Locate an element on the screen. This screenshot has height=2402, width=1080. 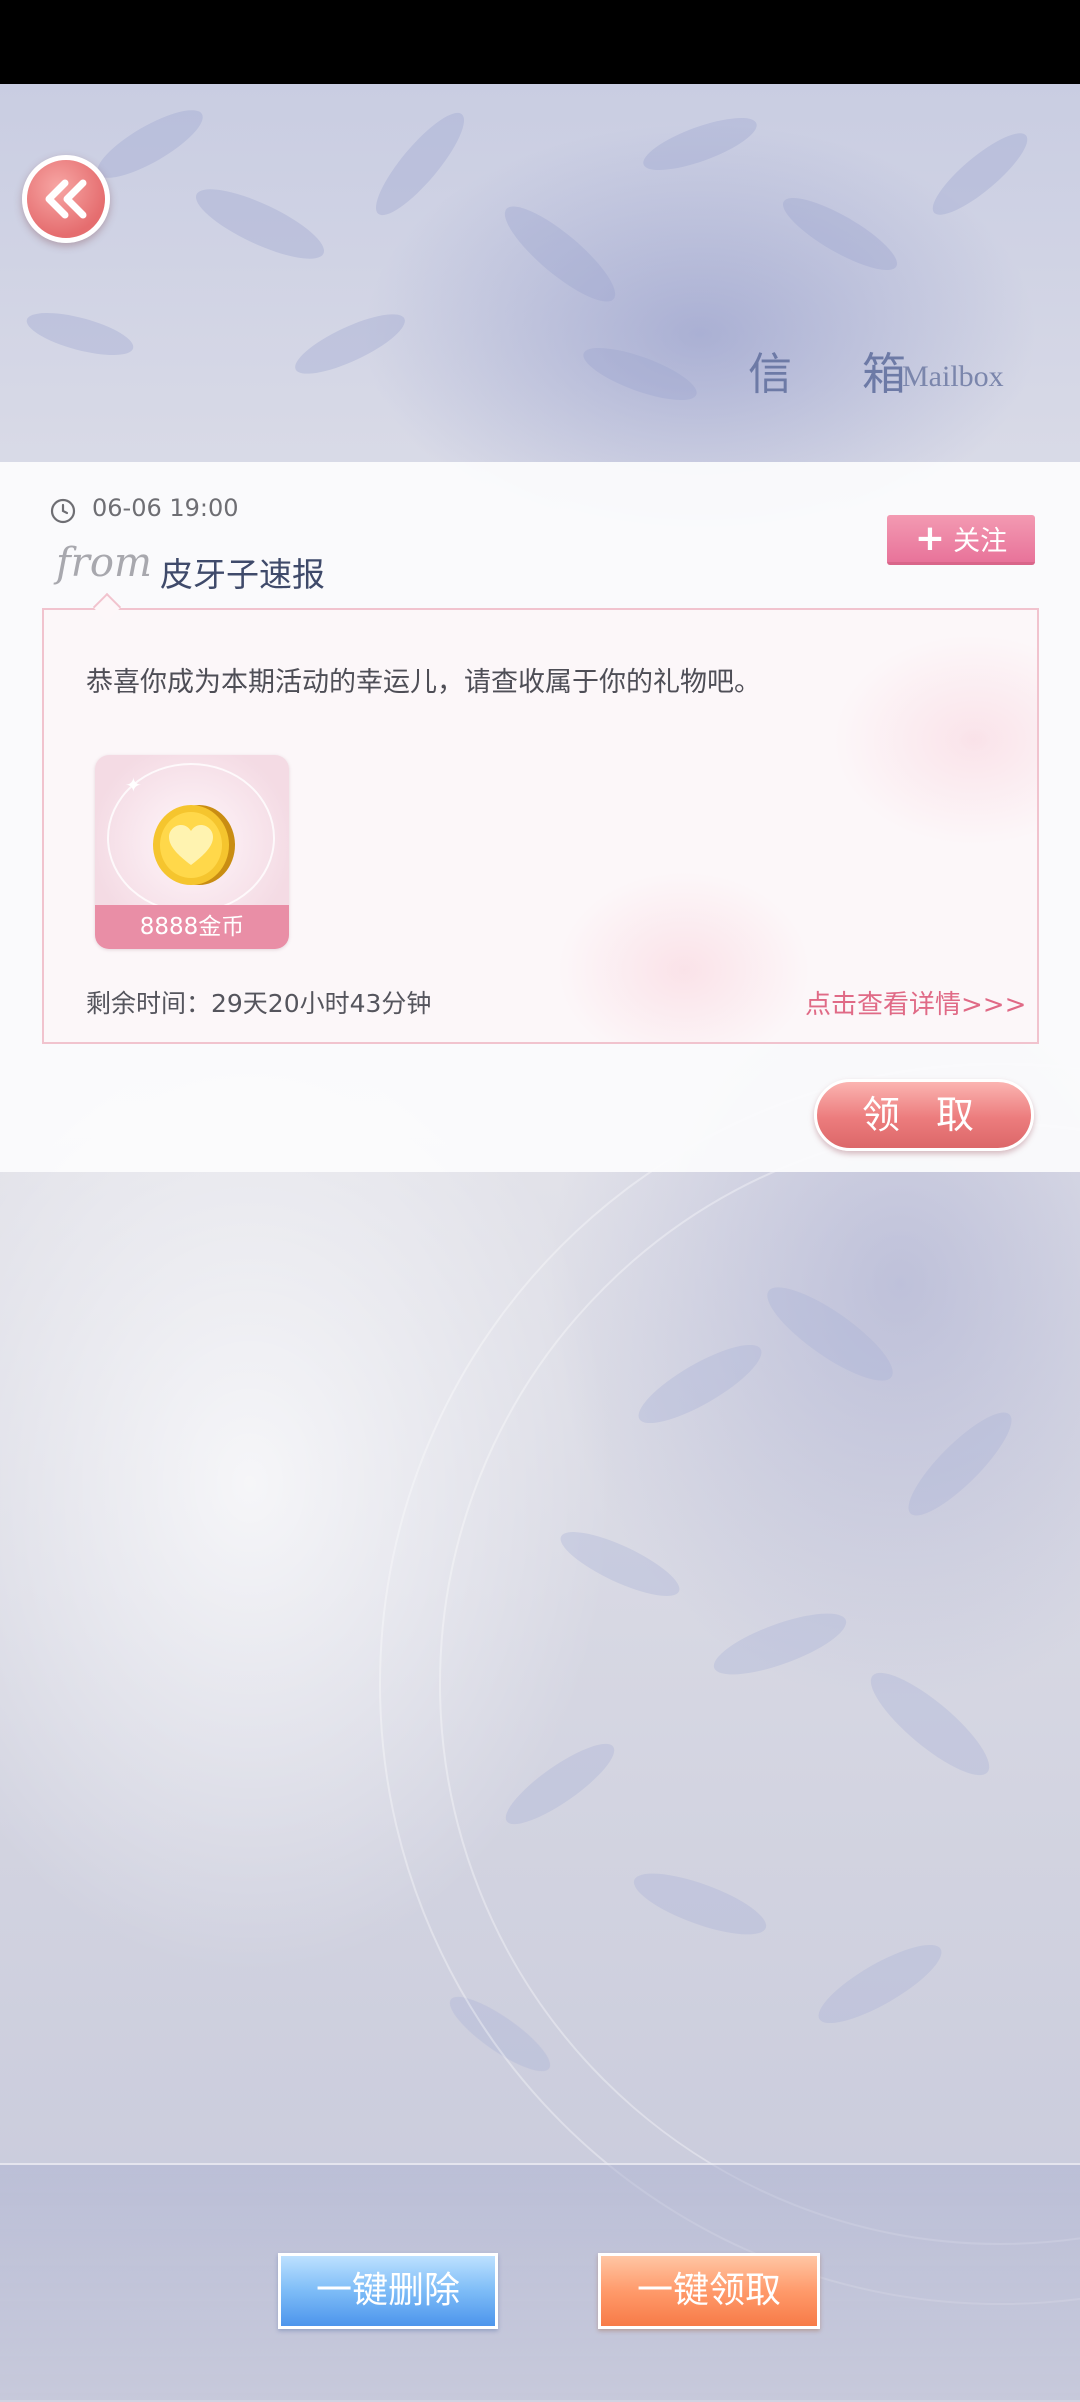
gold-heart-coin-icon is located at coordinates (194, 845).